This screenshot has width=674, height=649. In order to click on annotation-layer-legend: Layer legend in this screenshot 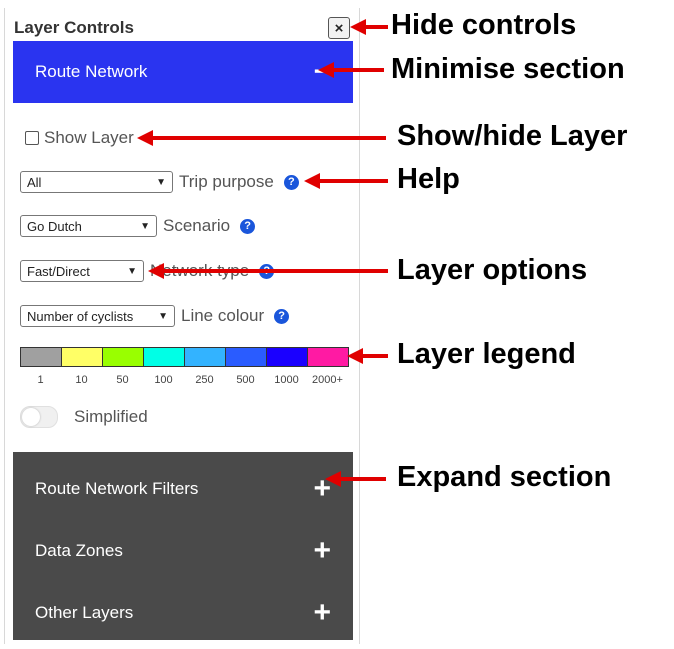, I will do `click(486, 354)`.